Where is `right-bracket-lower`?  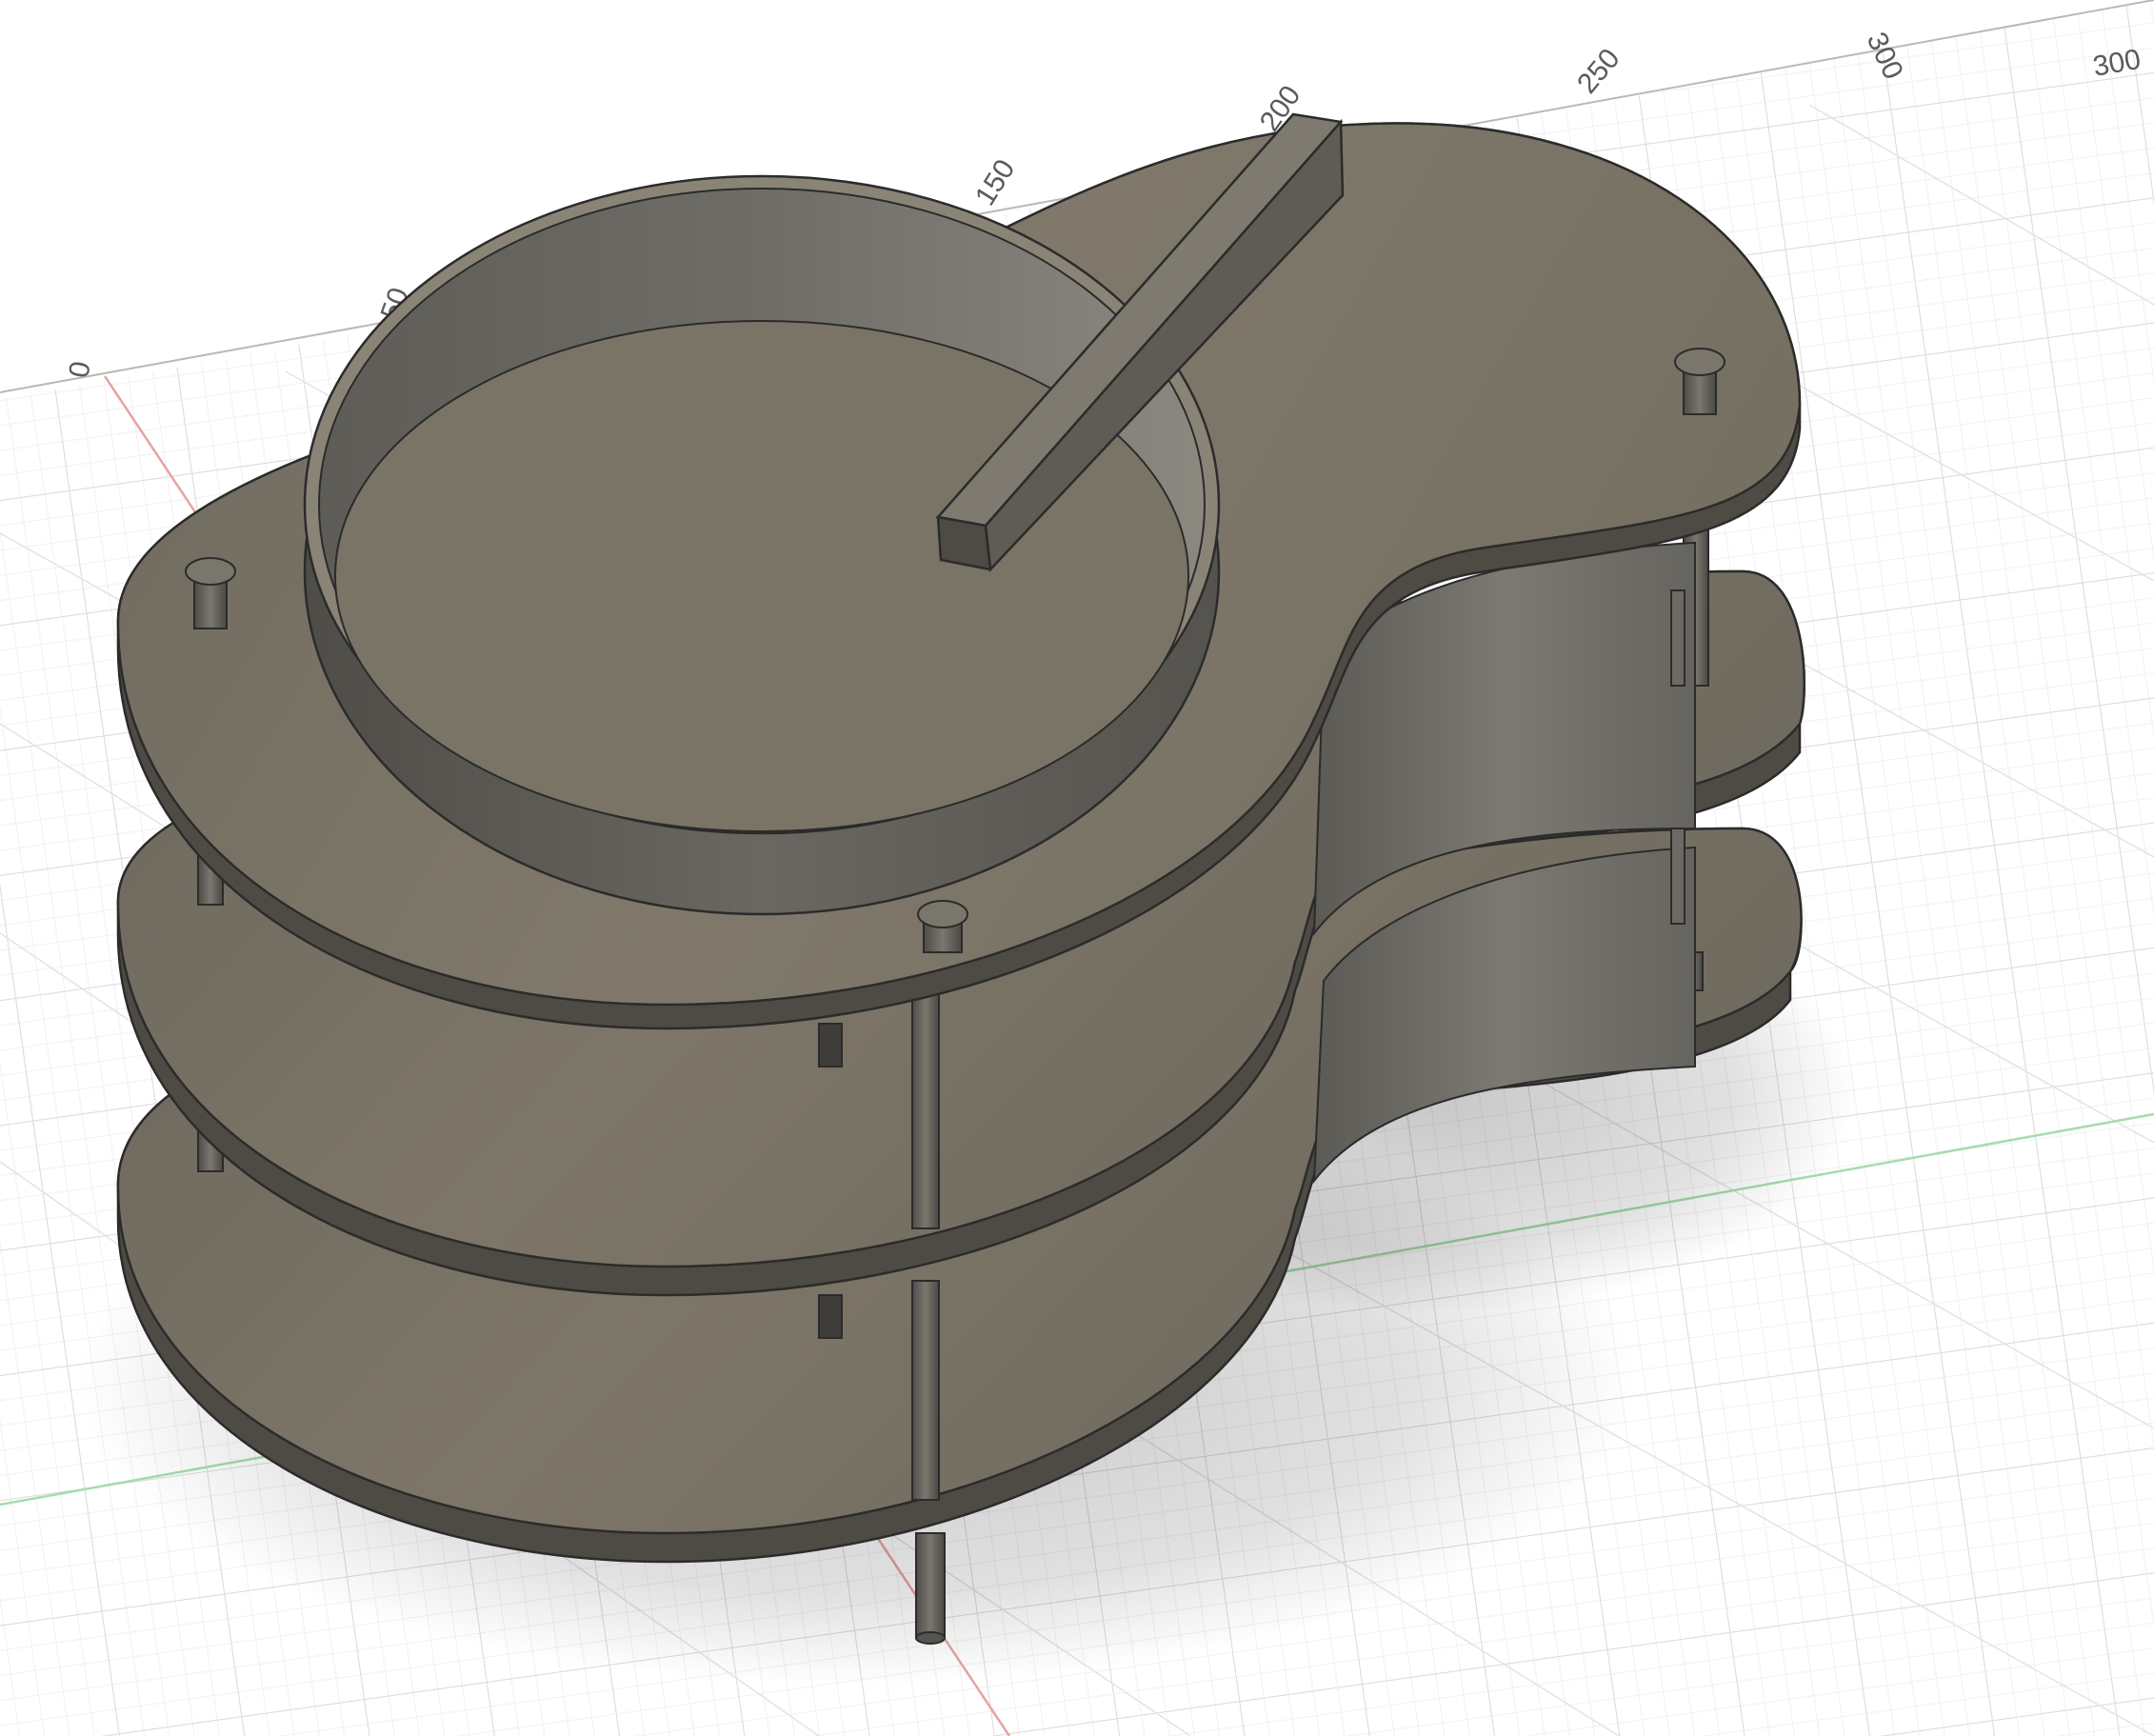 right-bracket-lower is located at coordinates (1677, 876).